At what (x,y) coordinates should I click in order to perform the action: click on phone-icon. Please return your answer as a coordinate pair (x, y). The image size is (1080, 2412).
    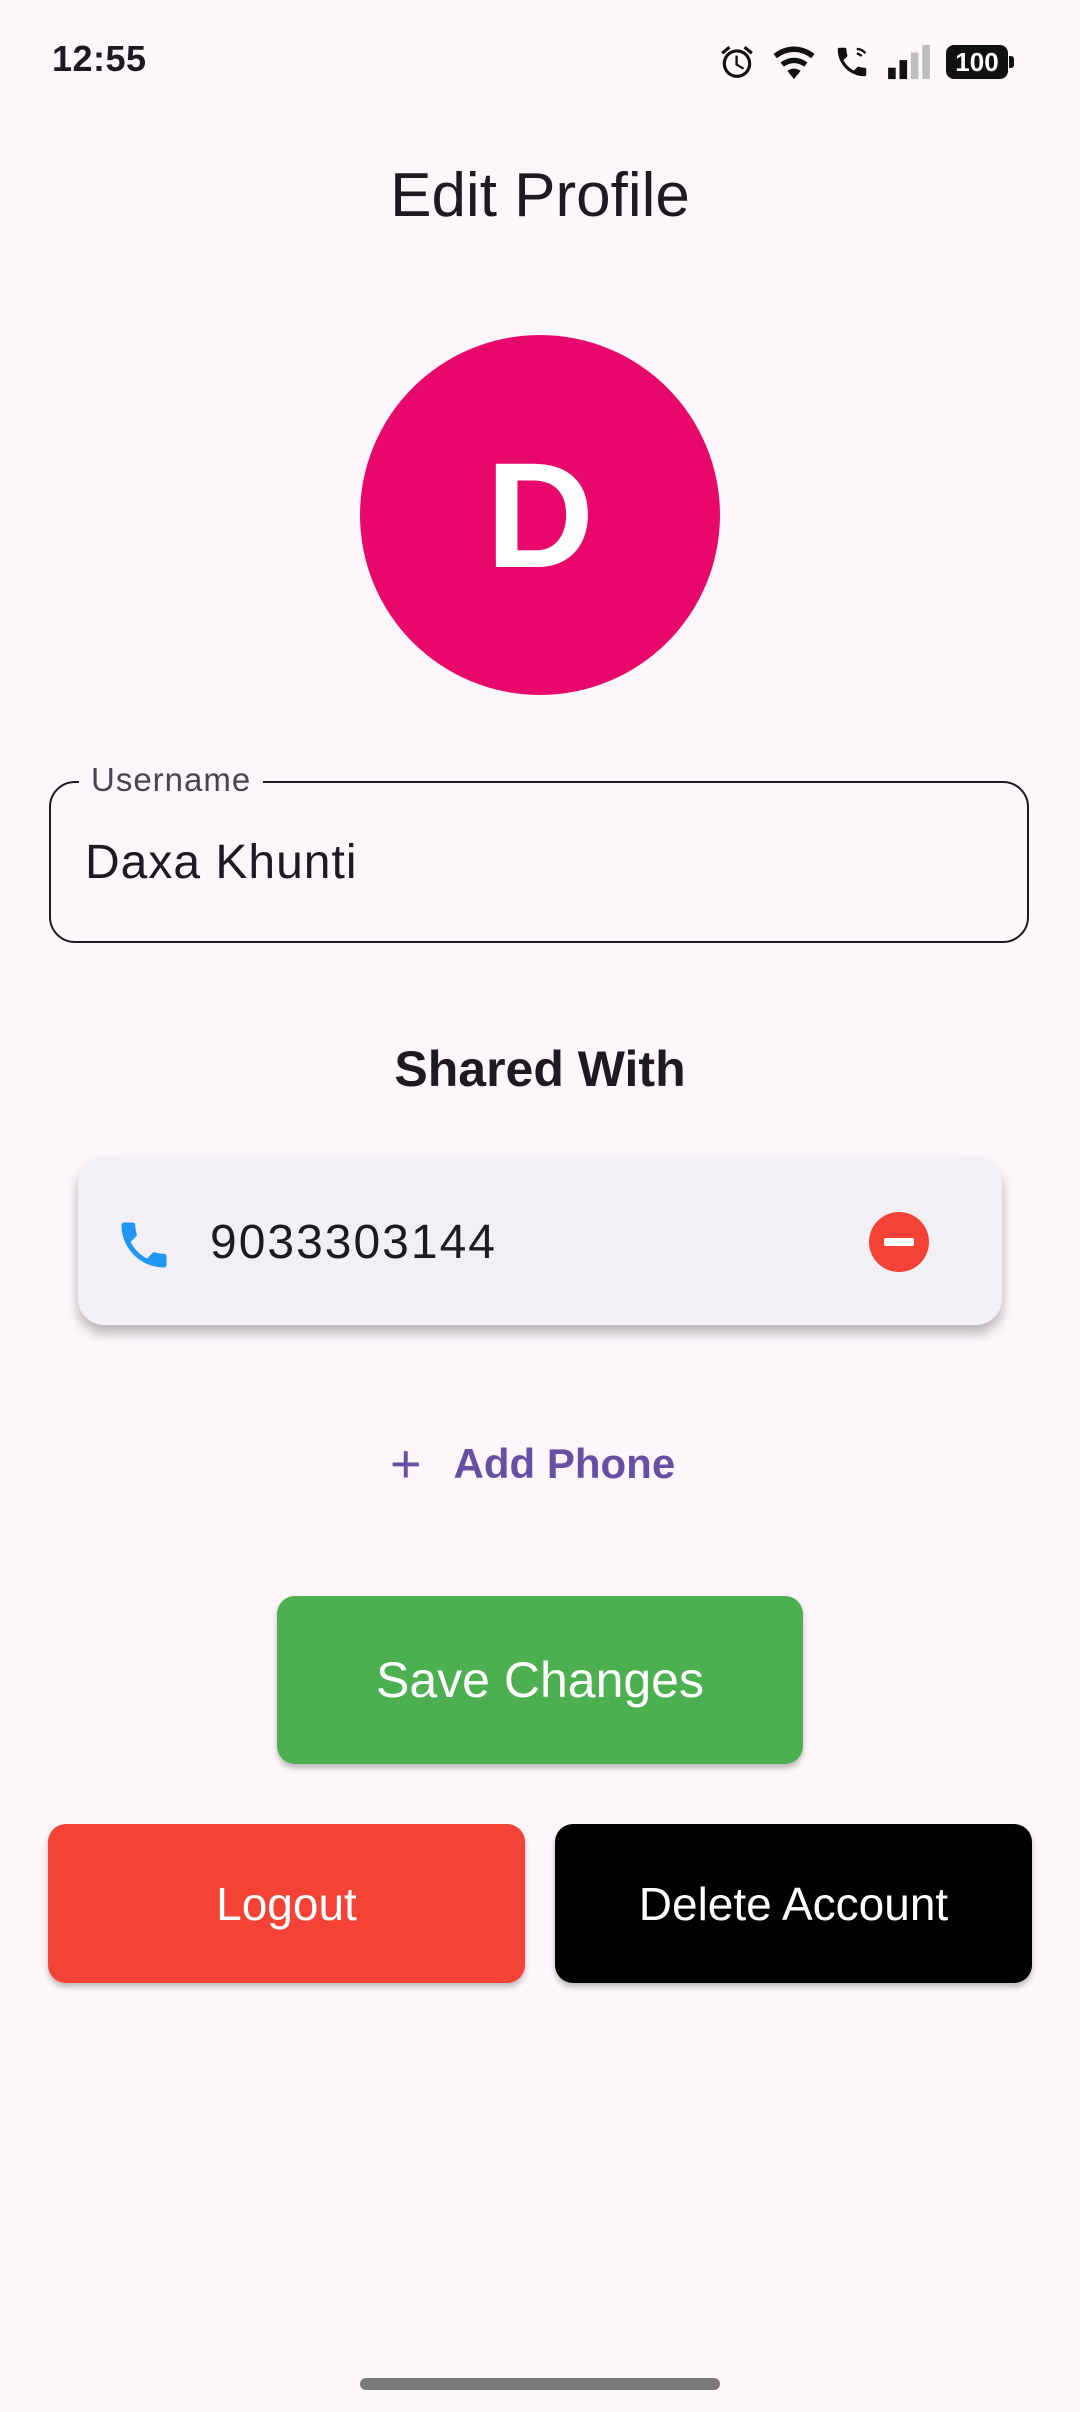
    Looking at the image, I should click on (144, 1245).